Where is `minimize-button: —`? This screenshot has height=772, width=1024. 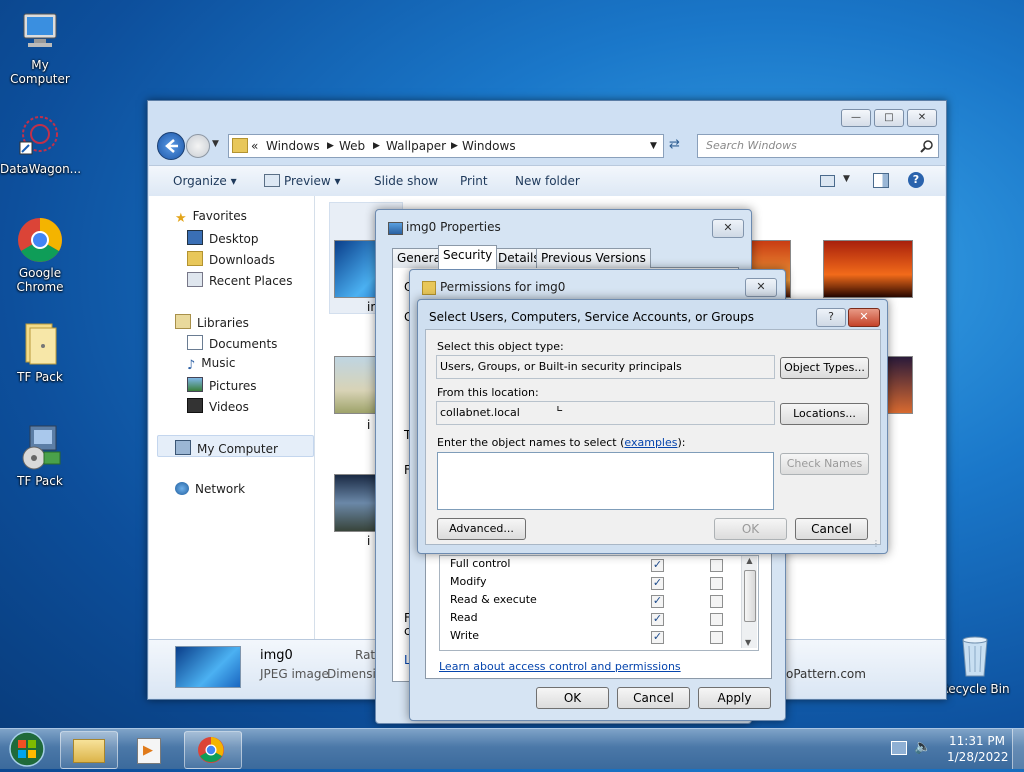
minimize-button: — is located at coordinates (856, 118).